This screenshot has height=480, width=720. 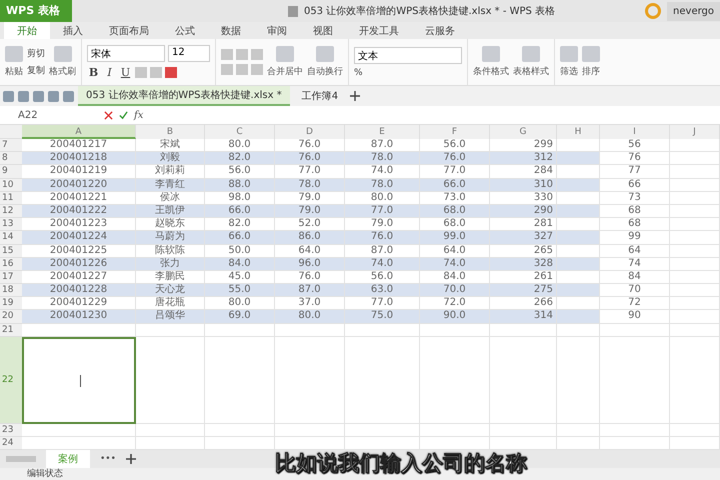 What do you see at coordinates (379, 30) in the screenshot?
I see `ribbon-tab: 开发工具` at bounding box center [379, 30].